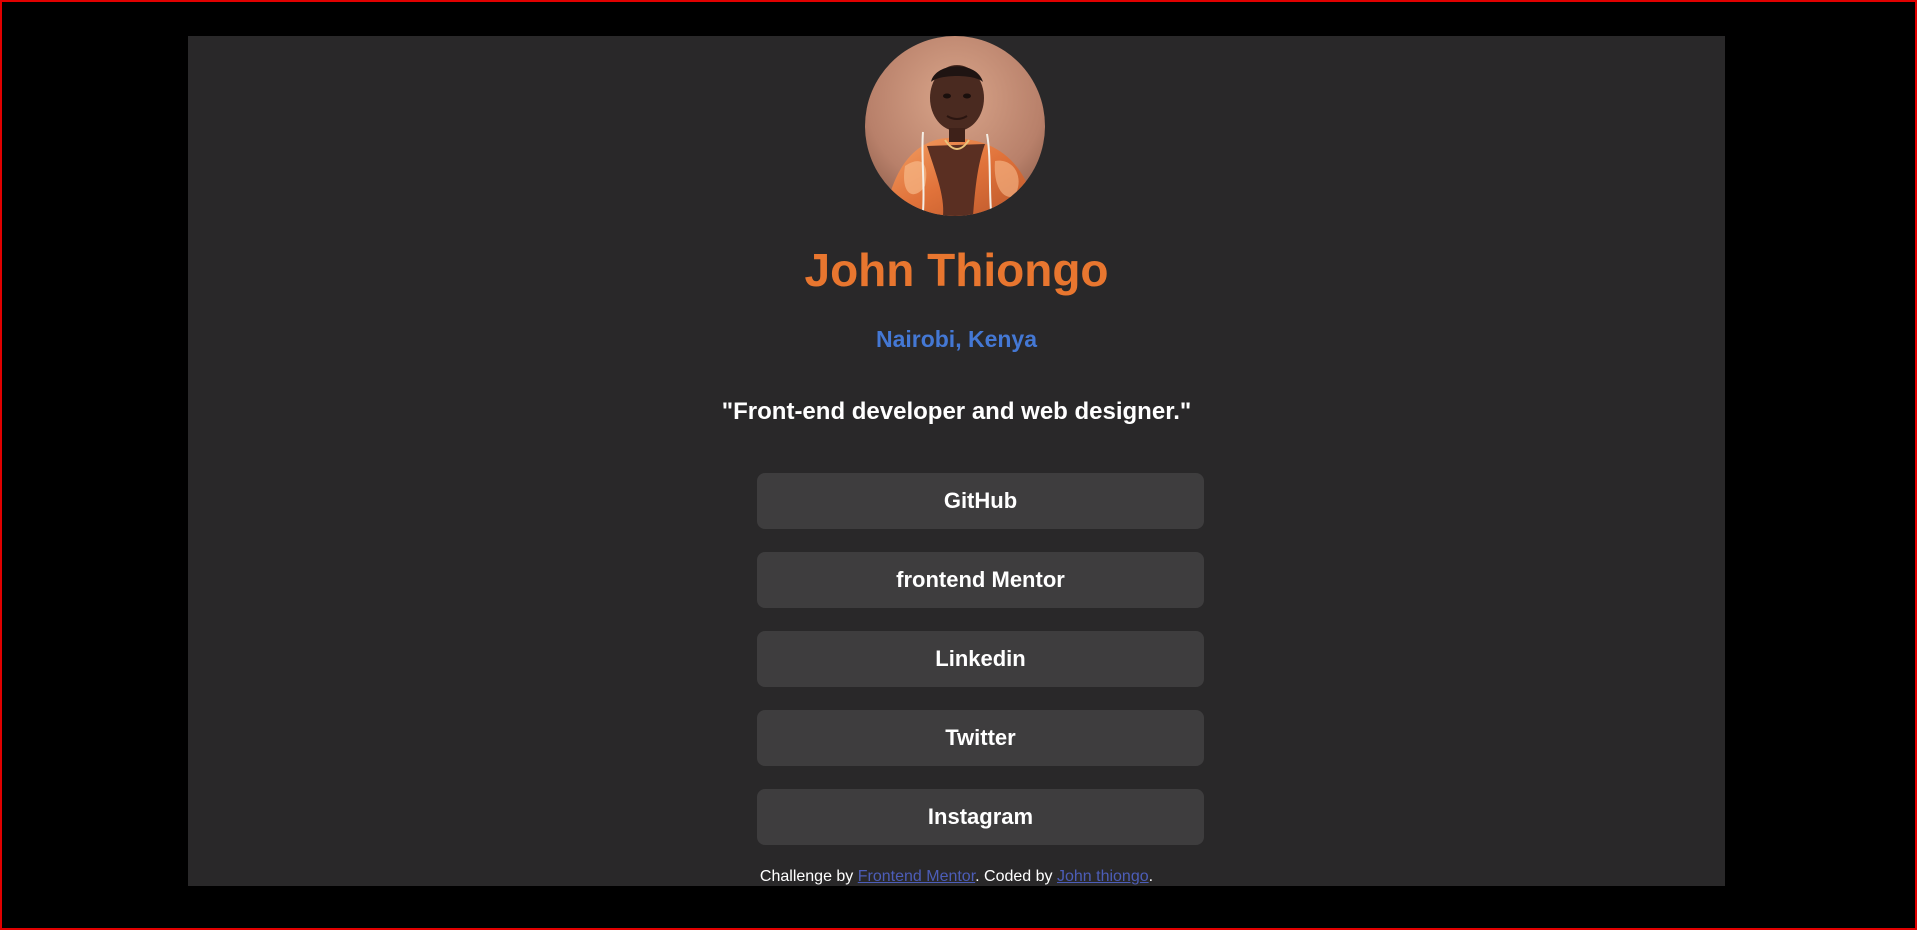 The image size is (1917, 930). I want to click on twitter-button: Twitter, so click(980, 738).